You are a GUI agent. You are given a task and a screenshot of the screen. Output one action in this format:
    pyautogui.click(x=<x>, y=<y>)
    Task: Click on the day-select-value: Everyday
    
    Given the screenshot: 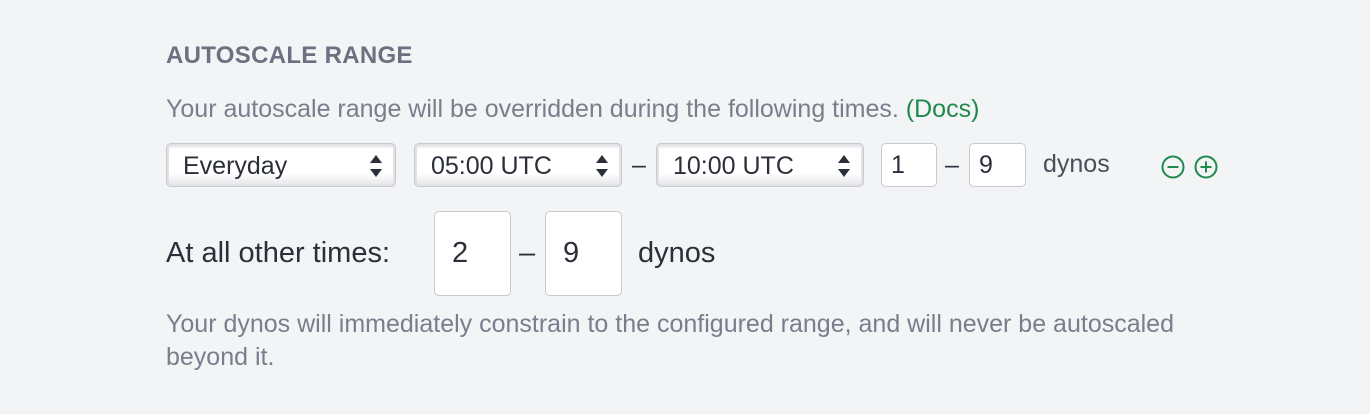 What is the action you would take?
    pyautogui.click(x=235, y=166)
    